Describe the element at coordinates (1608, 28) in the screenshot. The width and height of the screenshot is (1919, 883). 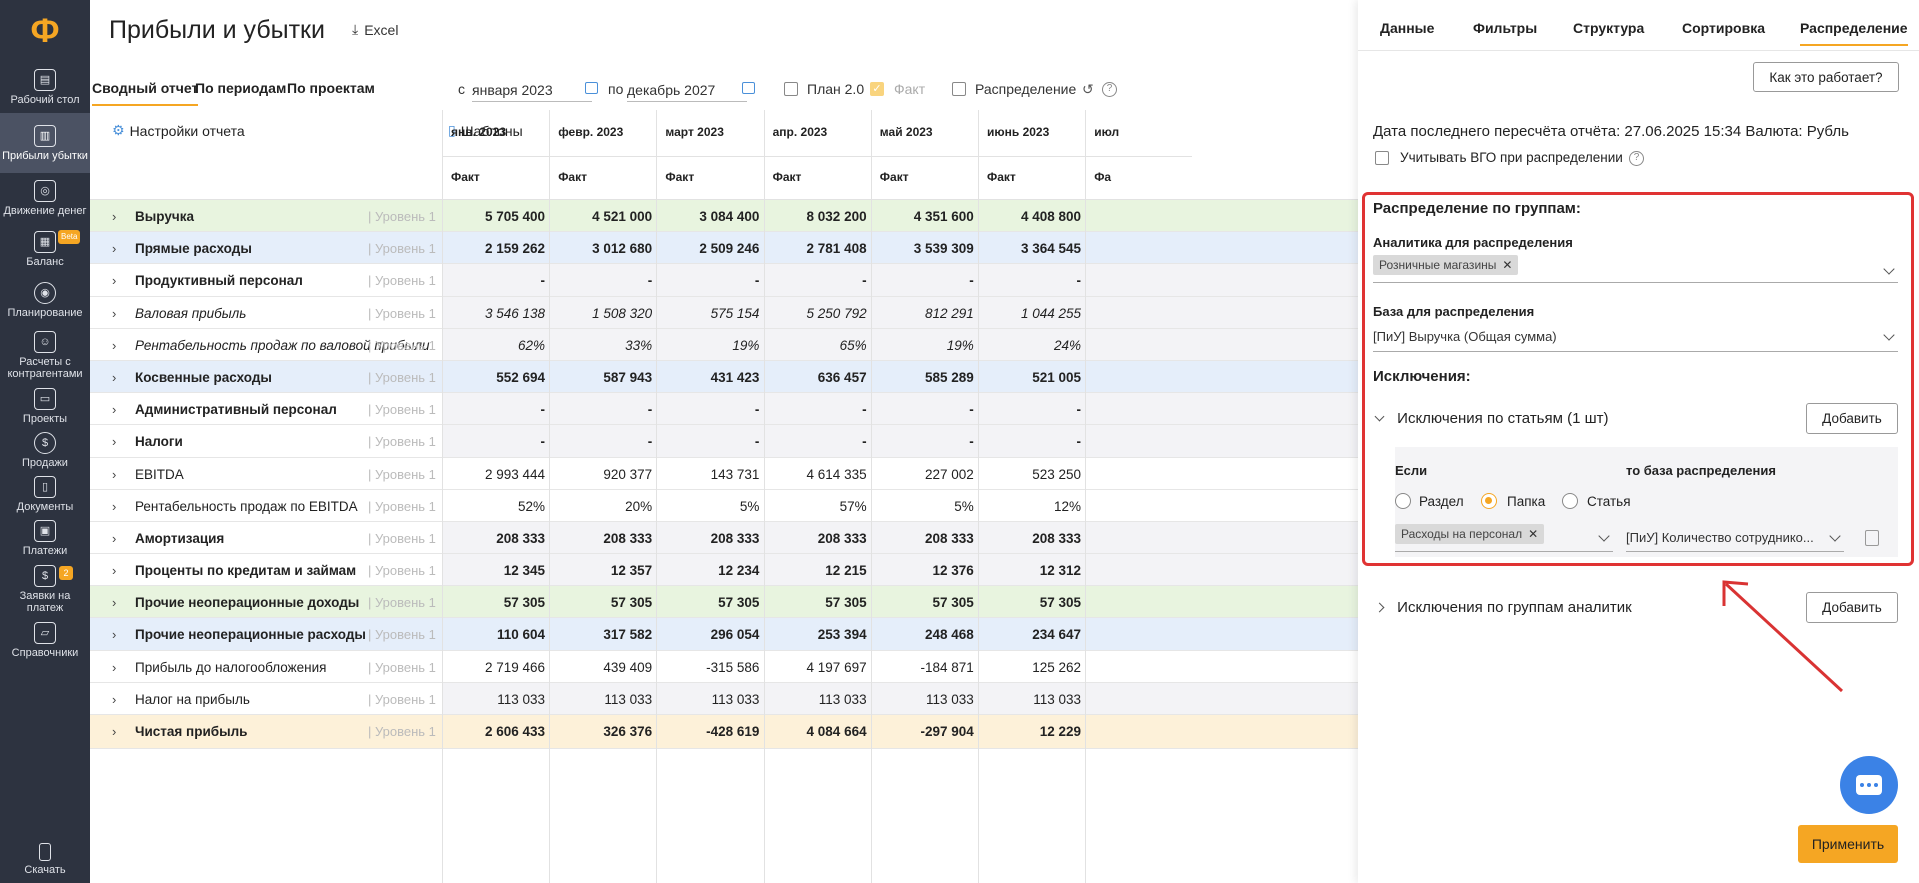
I see `panel-tab-structure: Структура` at that location.